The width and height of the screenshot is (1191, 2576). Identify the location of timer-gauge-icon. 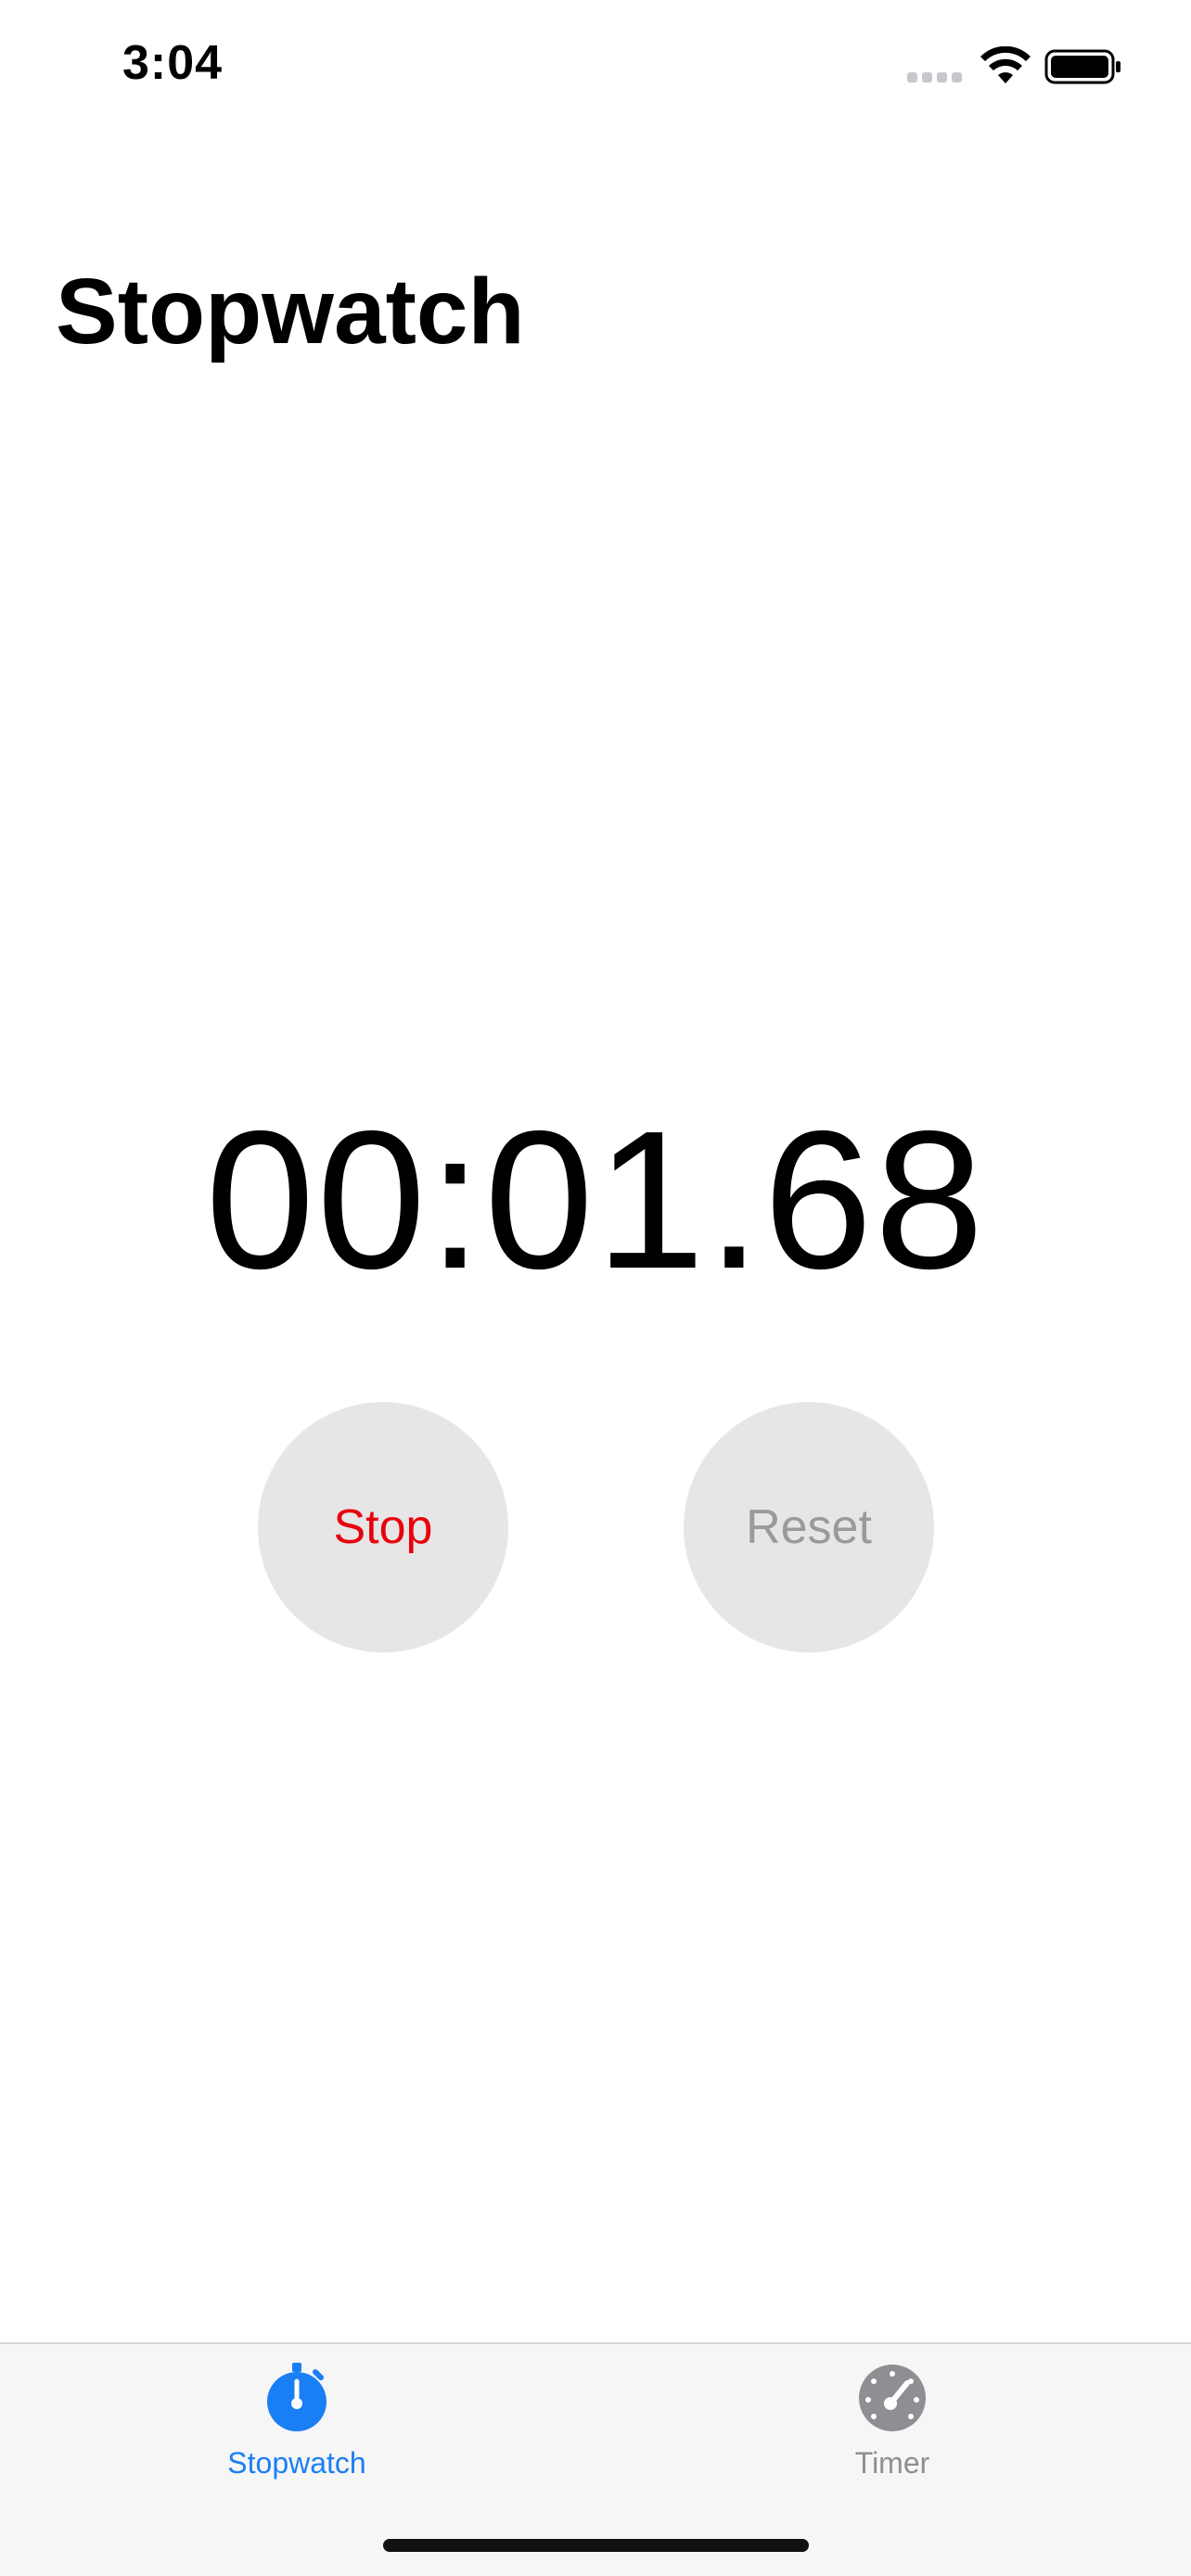
(892, 2398).